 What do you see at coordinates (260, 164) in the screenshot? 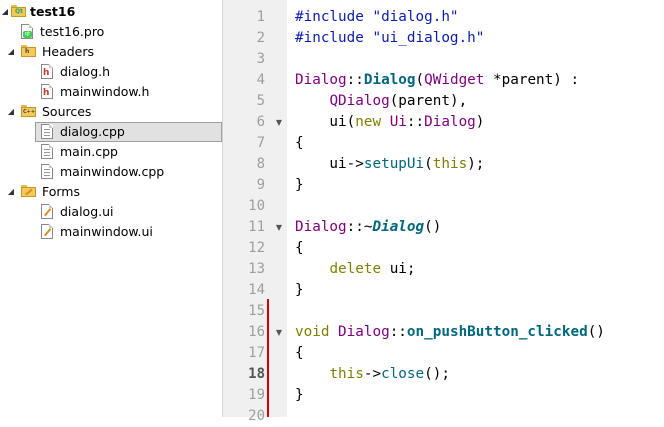
I see `line-number: 8` at bounding box center [260, 164].